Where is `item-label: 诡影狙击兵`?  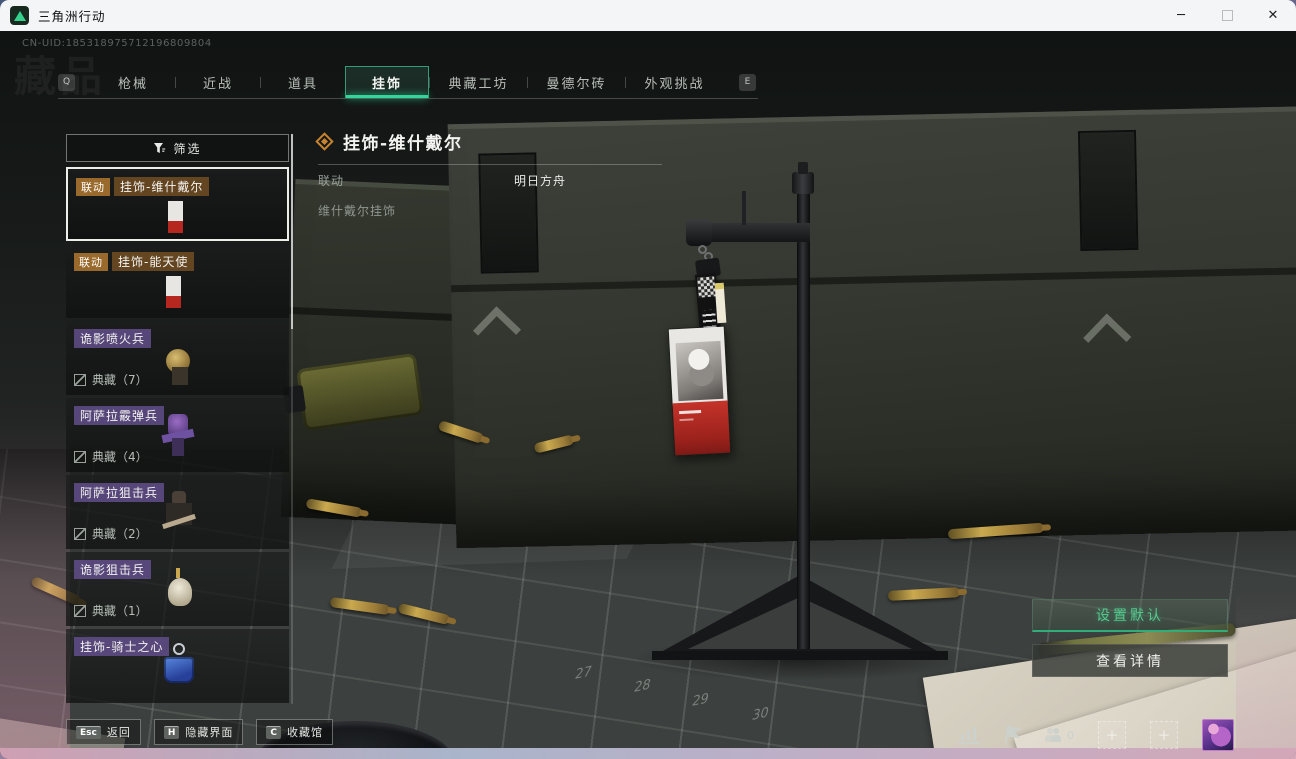 item-label: 诡影狙击兵 is located at coordinates (113, 569).